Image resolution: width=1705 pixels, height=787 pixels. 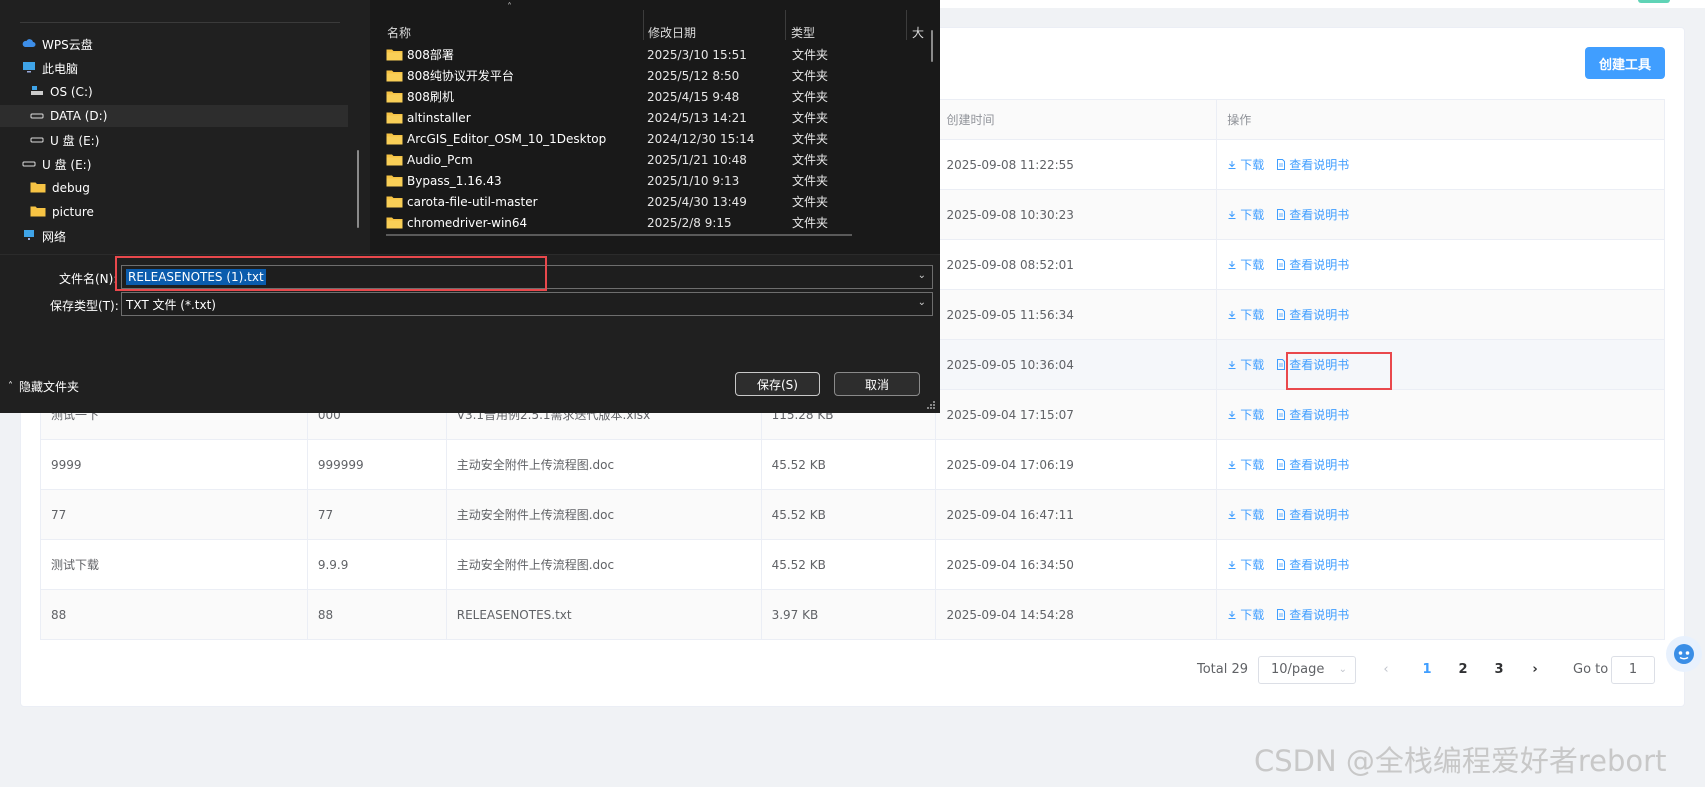 What do you see at coordinates (605, 54) in the screenshot?
I see `file-row: 808部署 2025/3/10 15:51 文件夹` at bounding box center [605, 54].